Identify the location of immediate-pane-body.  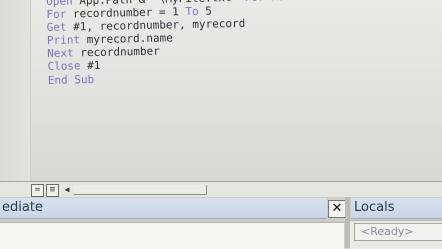
(172, 235).